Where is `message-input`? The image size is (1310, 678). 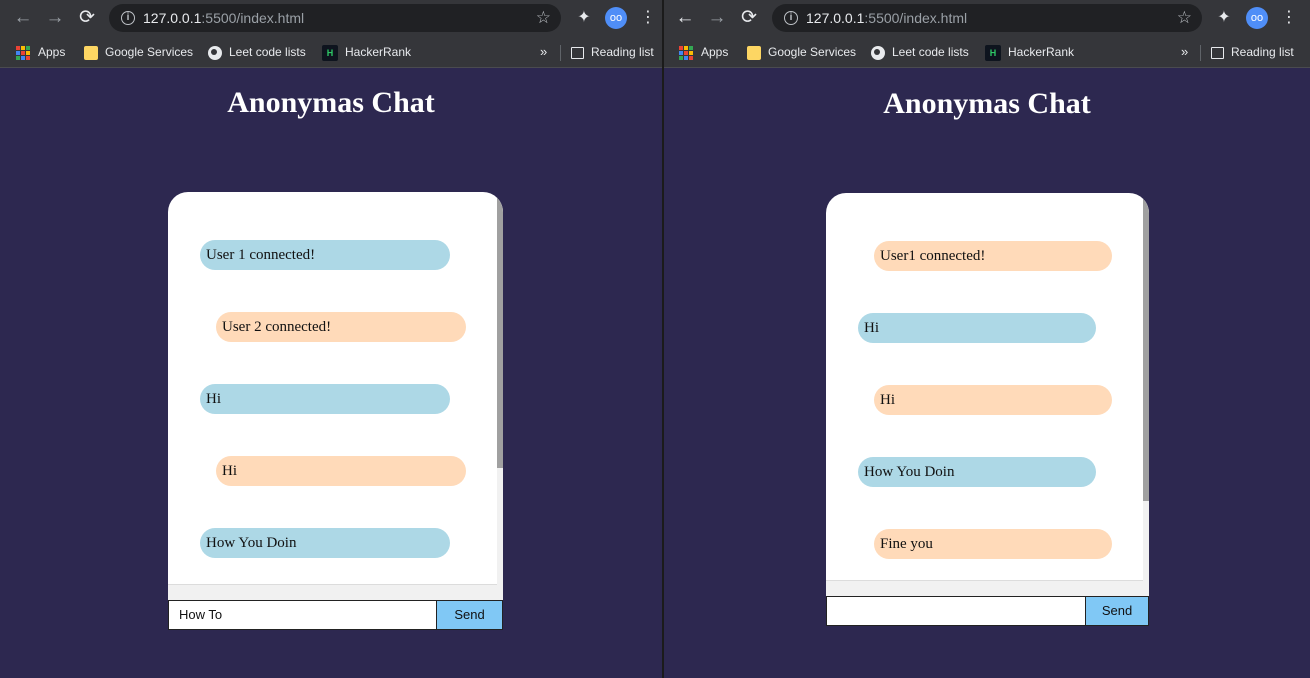 message-input is located at coordinates (956, 611).